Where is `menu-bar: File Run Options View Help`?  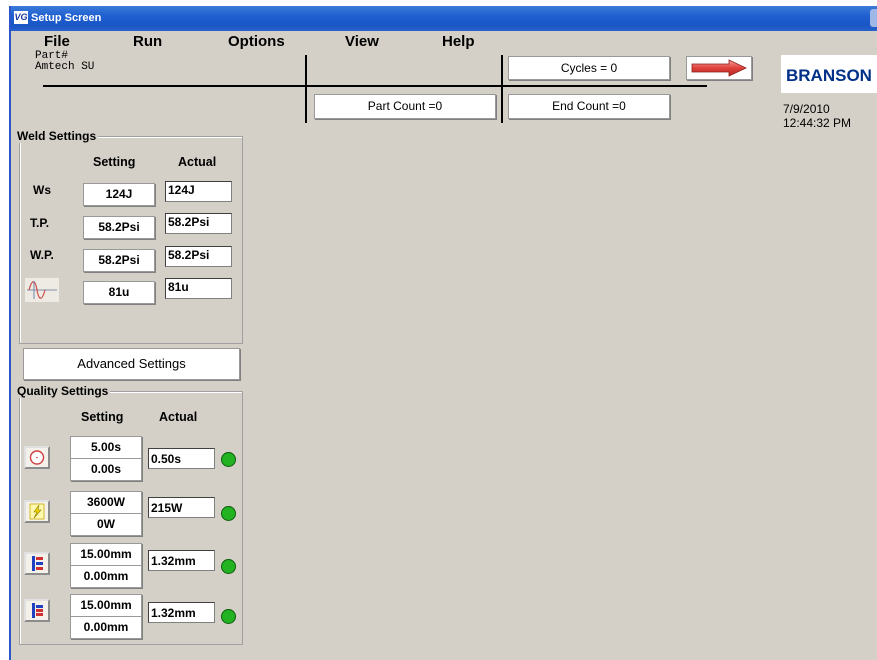 menu-bar: File Run Options View Help is located at coordinates (444, 41).